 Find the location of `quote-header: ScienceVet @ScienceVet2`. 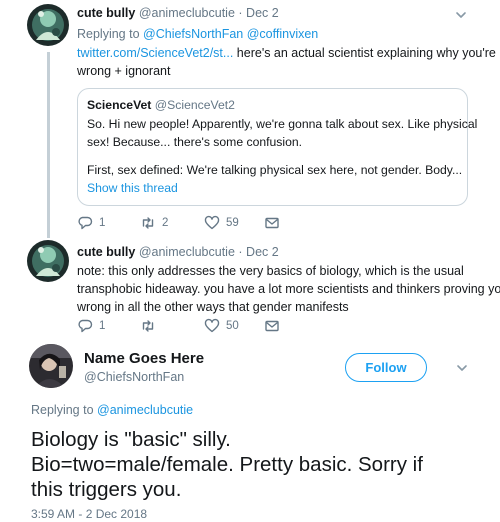

quote-header: ScienceVet @ScienceVet2 is located at coordinates (161, 105).